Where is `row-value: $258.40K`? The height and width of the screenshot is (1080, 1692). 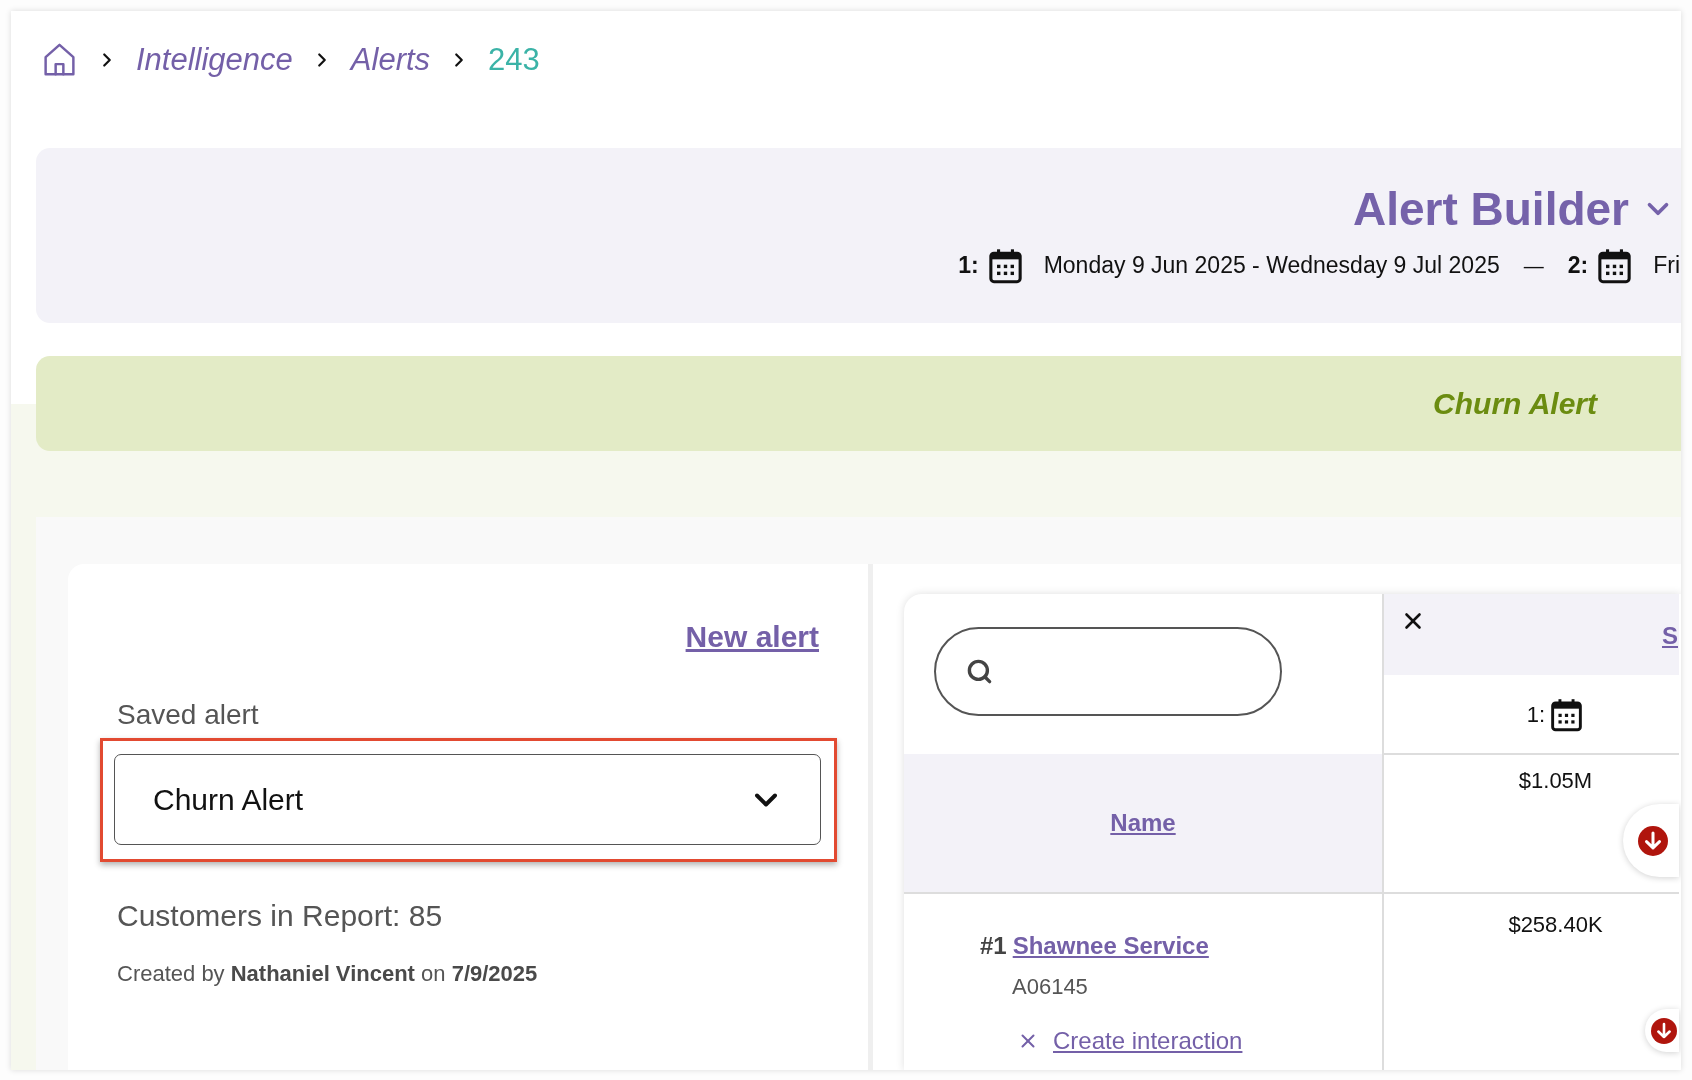 row-value: $258.40K is located at coordinates (1555, 925).